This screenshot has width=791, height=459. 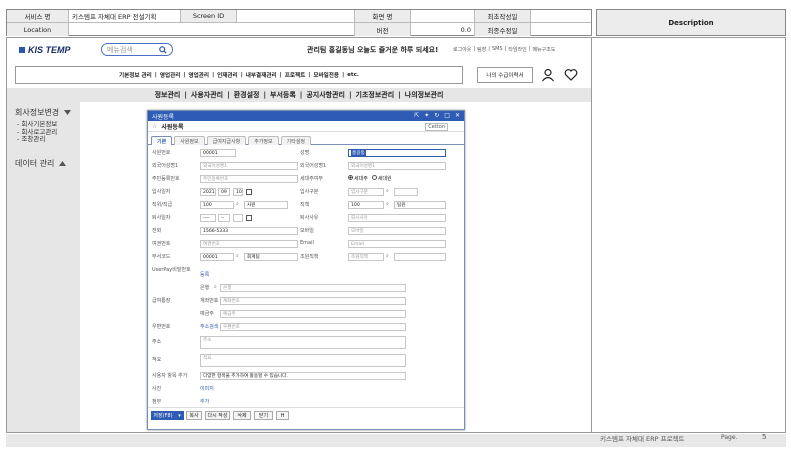 What do you see at coordinates (217, 205) in the screenshot?
I see `position-code-input: 100` at bounding box center [217, 205].